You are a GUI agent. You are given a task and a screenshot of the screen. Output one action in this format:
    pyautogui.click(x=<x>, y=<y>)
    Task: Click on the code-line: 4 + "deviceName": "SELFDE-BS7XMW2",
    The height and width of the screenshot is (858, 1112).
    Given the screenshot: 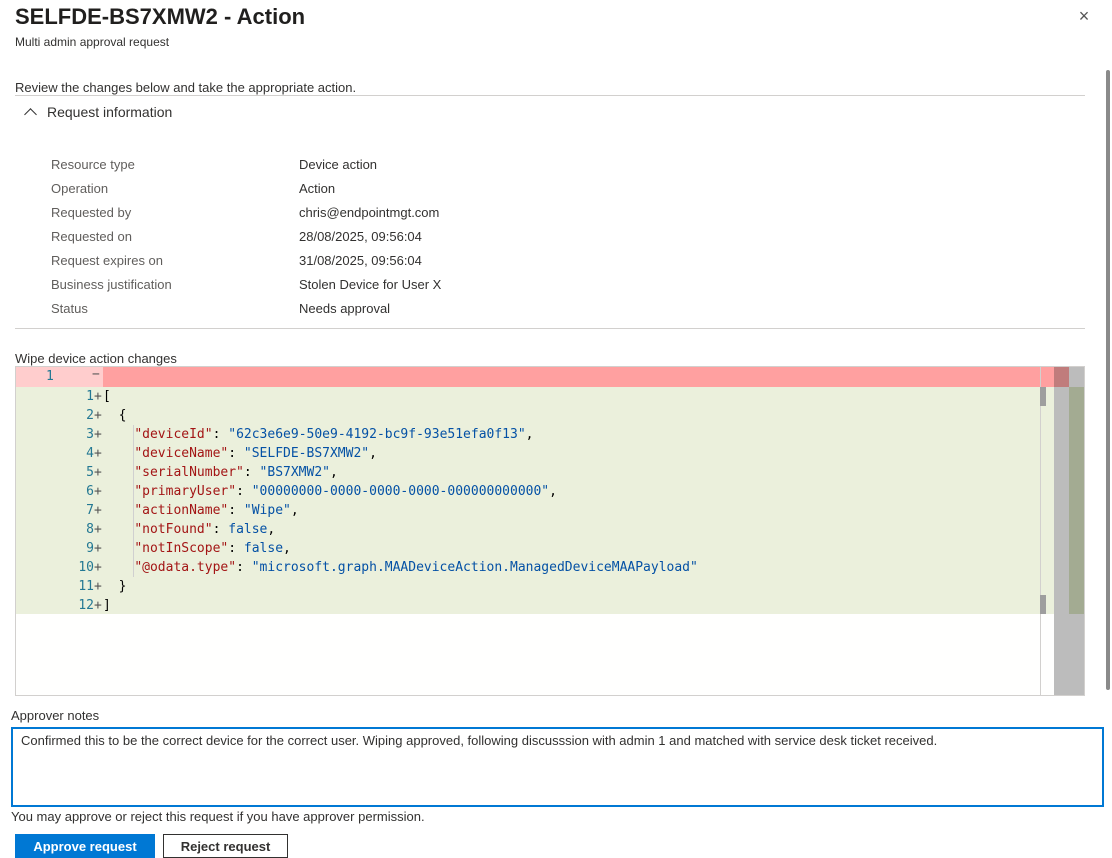 What is the action you would take?
    pyautogui.click(x=535, y=453)
    